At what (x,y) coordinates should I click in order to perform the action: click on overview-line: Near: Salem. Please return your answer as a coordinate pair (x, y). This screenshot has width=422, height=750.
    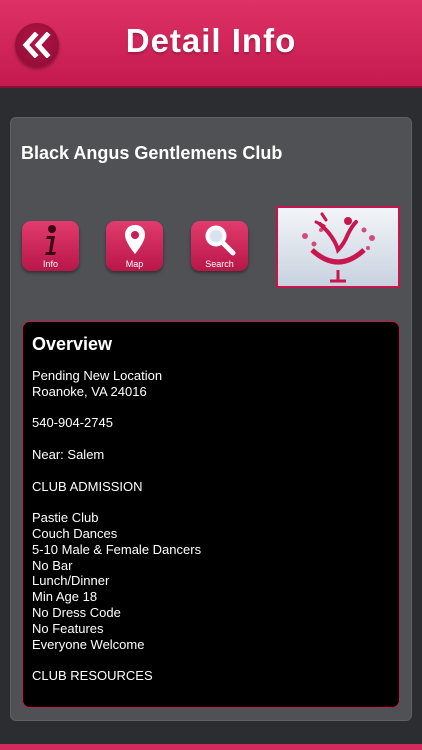
    Looking at the image, I should click on (68, 454).